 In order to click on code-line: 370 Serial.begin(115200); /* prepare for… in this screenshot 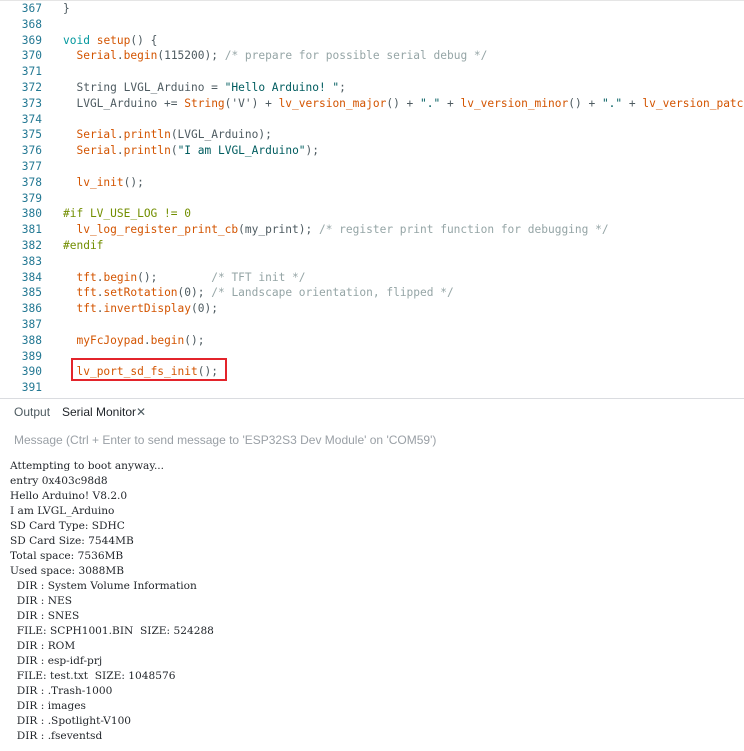, I will do `click(372, 56)`.